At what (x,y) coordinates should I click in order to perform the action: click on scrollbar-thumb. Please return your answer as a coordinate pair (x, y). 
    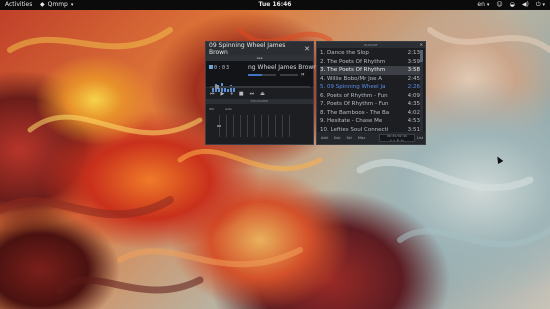
    Looking at the image, I should click on (421, 56).